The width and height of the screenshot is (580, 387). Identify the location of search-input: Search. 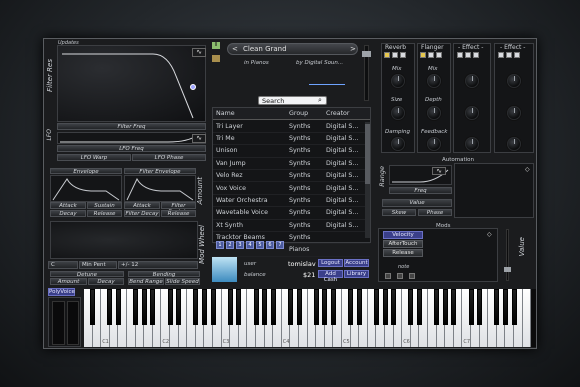
(292, 100).